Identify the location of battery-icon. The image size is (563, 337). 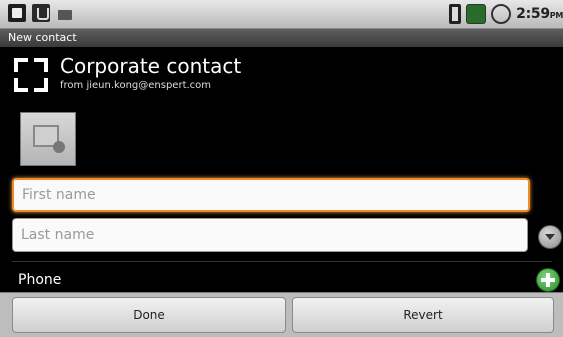
(455, 14).